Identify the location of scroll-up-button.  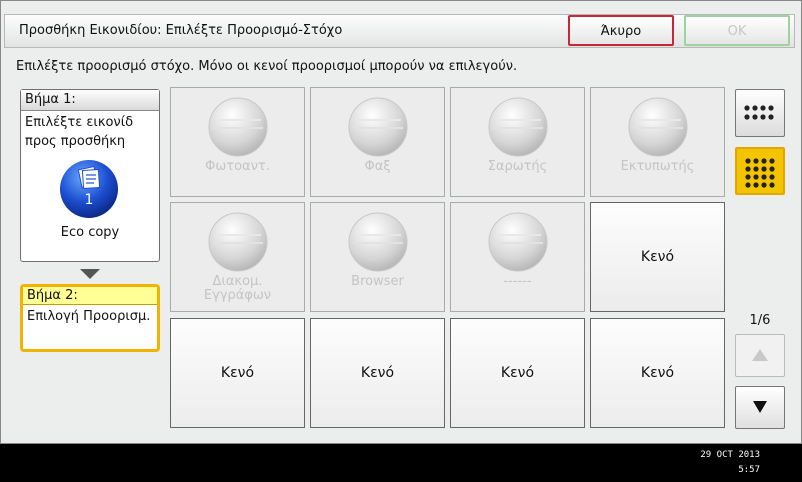
(760, 355).